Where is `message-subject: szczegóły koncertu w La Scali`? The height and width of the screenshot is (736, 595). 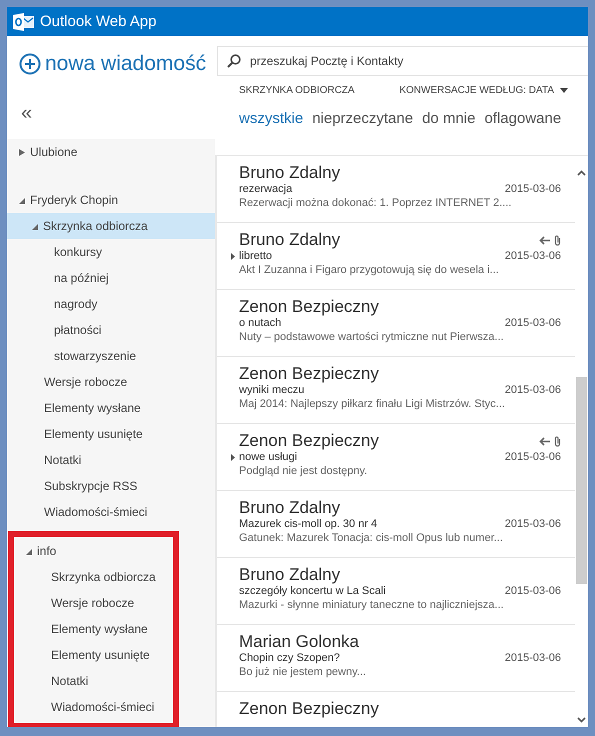 message-subject: szczegóły koncertu w La Scali is located at coordinates (312, 591).